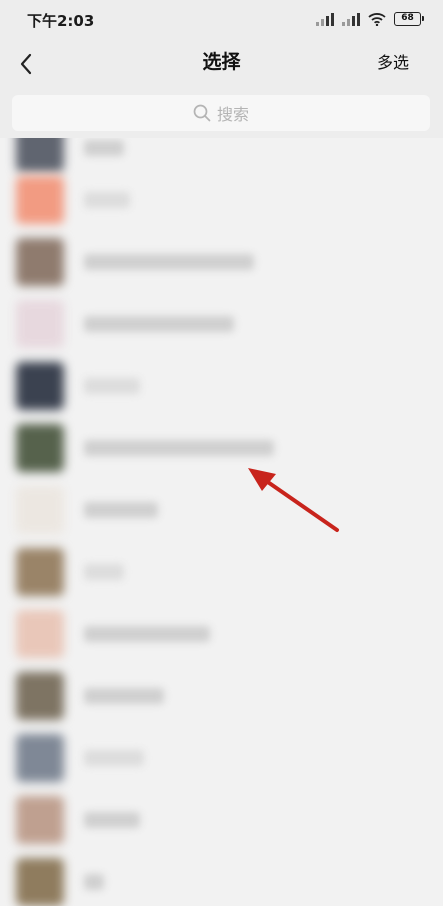 The width and height of the screenshot is (443, 906). What do you see at coordinates (409, 19) in the screenshot?
I see `battery-icon: 68` at bounding box center [409, 19].